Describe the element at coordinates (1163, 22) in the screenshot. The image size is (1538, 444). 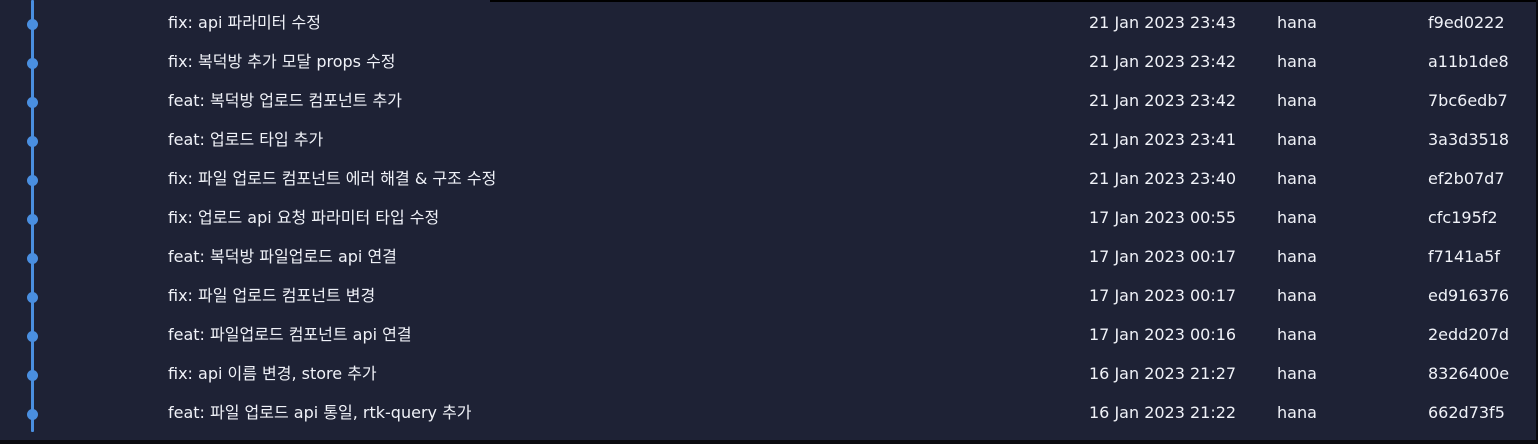
I see `commit-date: 21 Jan 2023 23:43` at that location.